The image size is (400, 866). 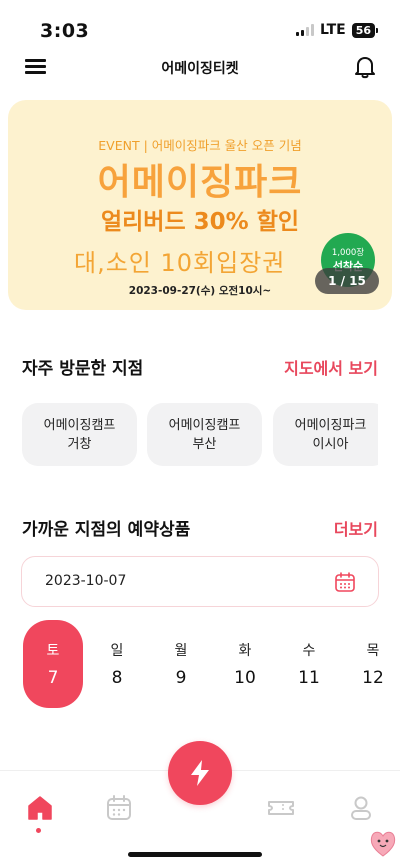 I want to click on banner-event-line: EVENT | 어메이징파크 울산 오픈 기념, so click(x=200, y=145).